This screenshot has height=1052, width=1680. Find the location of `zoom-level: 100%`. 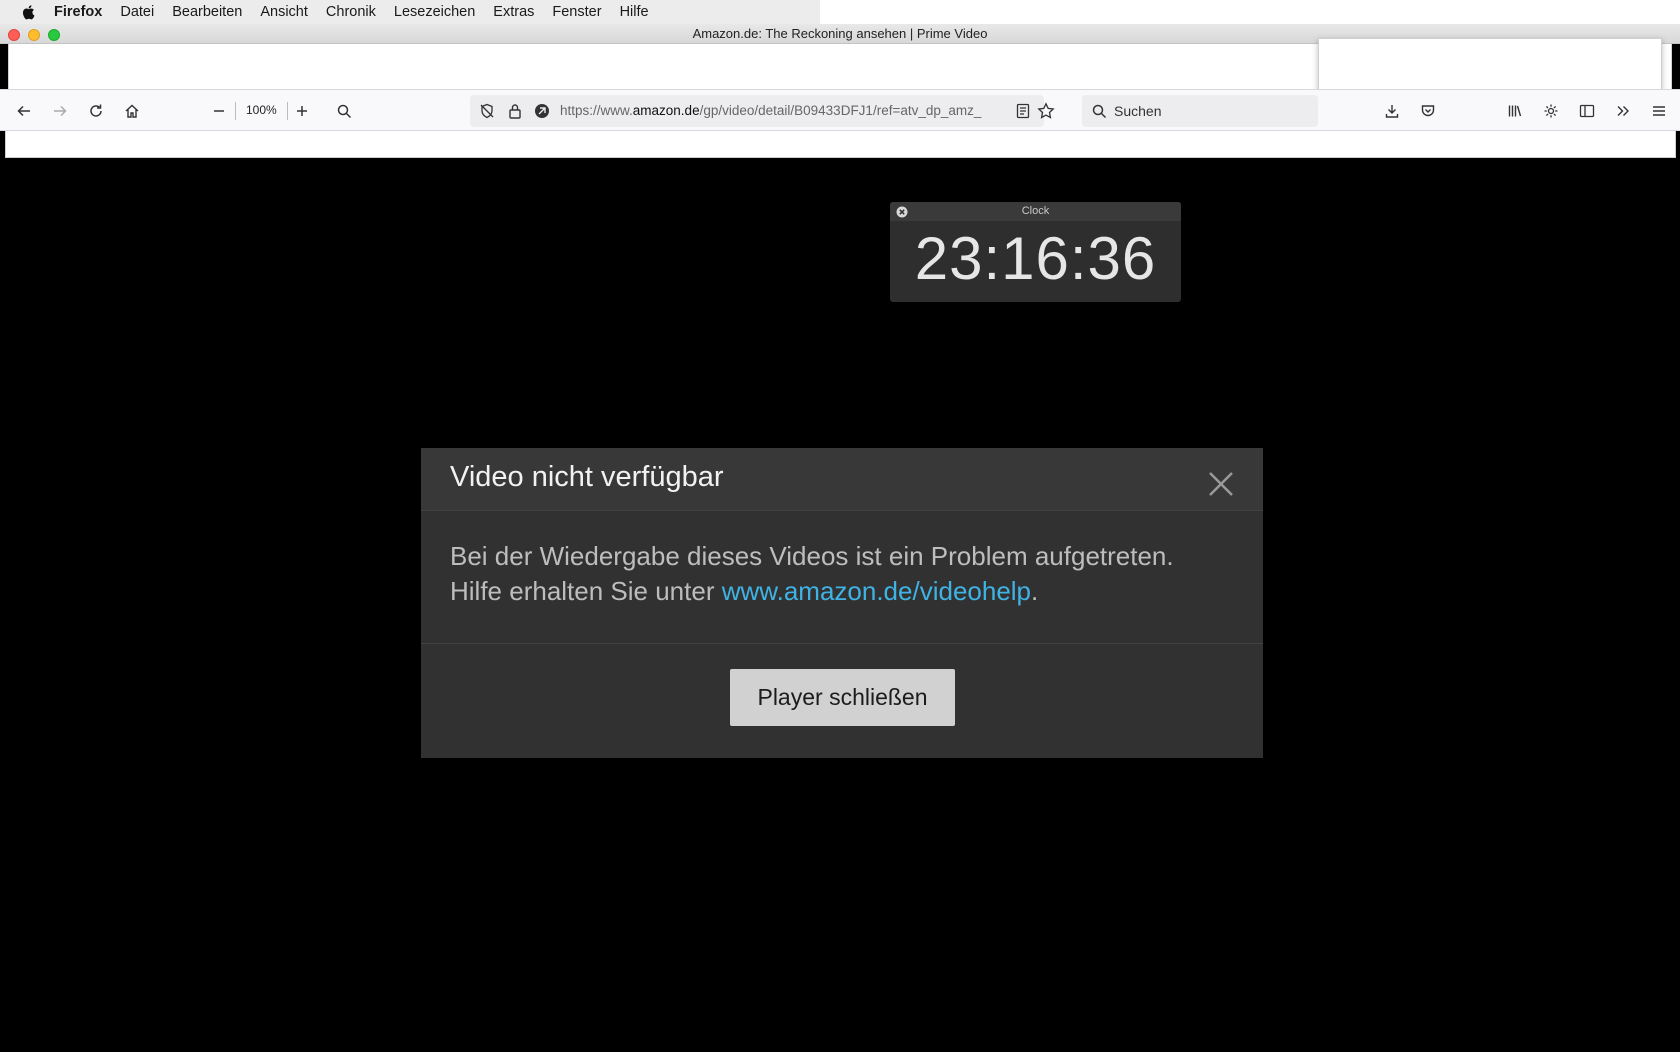

zoom-level: 100% is located at coordinates (261, 110).